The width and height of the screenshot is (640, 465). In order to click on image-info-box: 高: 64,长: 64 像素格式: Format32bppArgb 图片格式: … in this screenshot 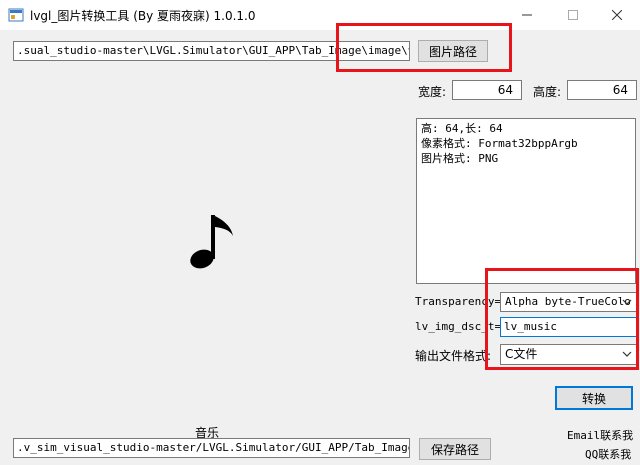, I will do `click(526, 201)`.